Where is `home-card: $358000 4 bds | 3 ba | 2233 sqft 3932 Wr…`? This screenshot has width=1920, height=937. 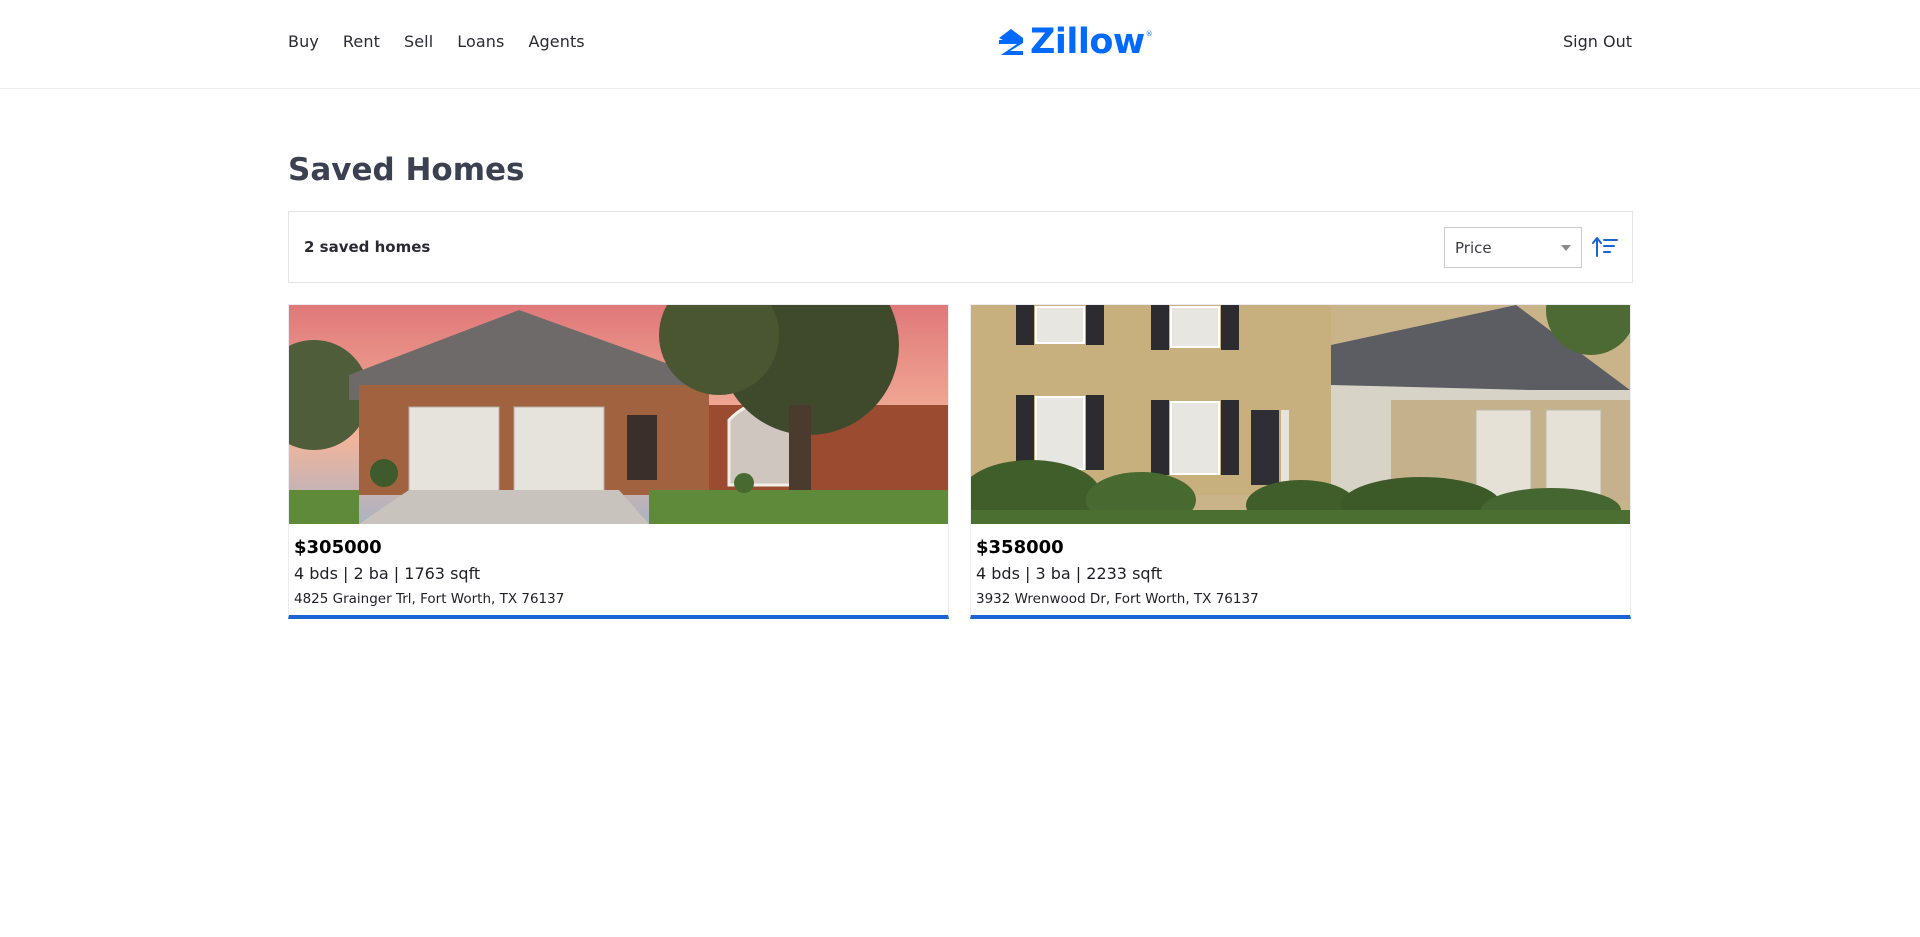 home-card: $358000 4 bds | 3 ba | 2233 sqft 3932 Wr… is located at coordinates (1300, 461).